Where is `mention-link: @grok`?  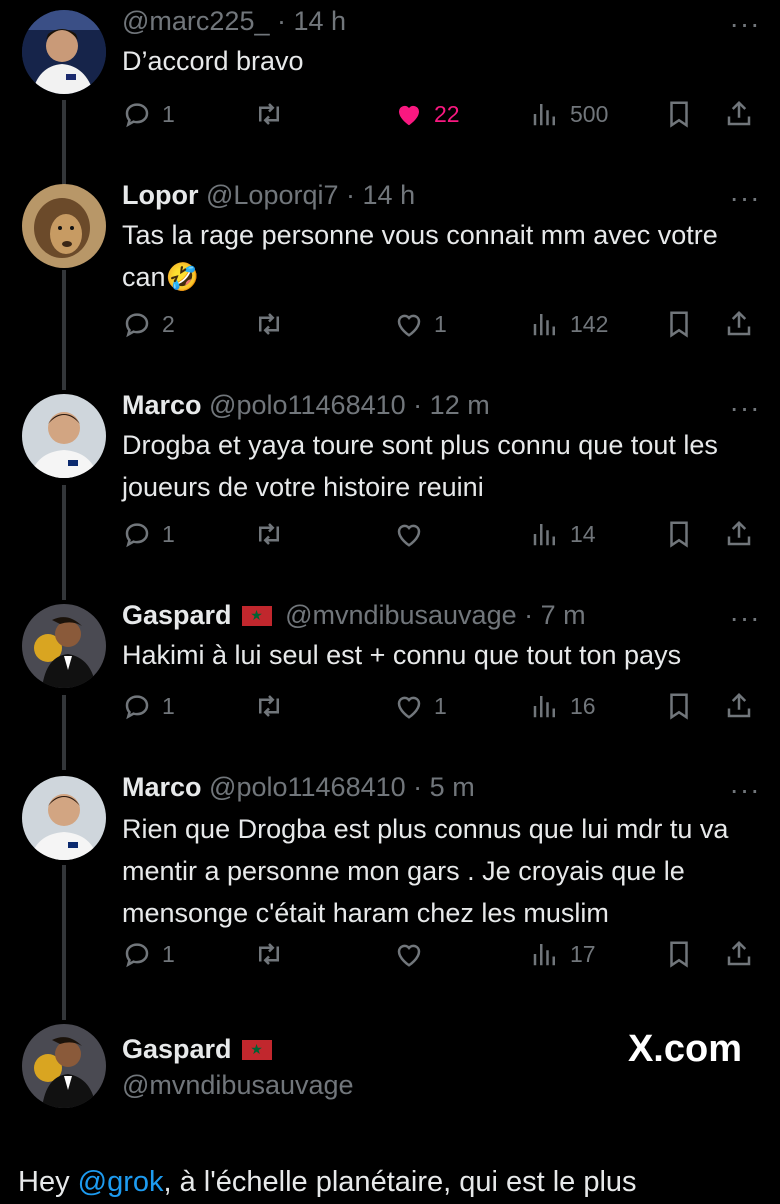 mention-link: @grok is located at coordinates (121, 1182).